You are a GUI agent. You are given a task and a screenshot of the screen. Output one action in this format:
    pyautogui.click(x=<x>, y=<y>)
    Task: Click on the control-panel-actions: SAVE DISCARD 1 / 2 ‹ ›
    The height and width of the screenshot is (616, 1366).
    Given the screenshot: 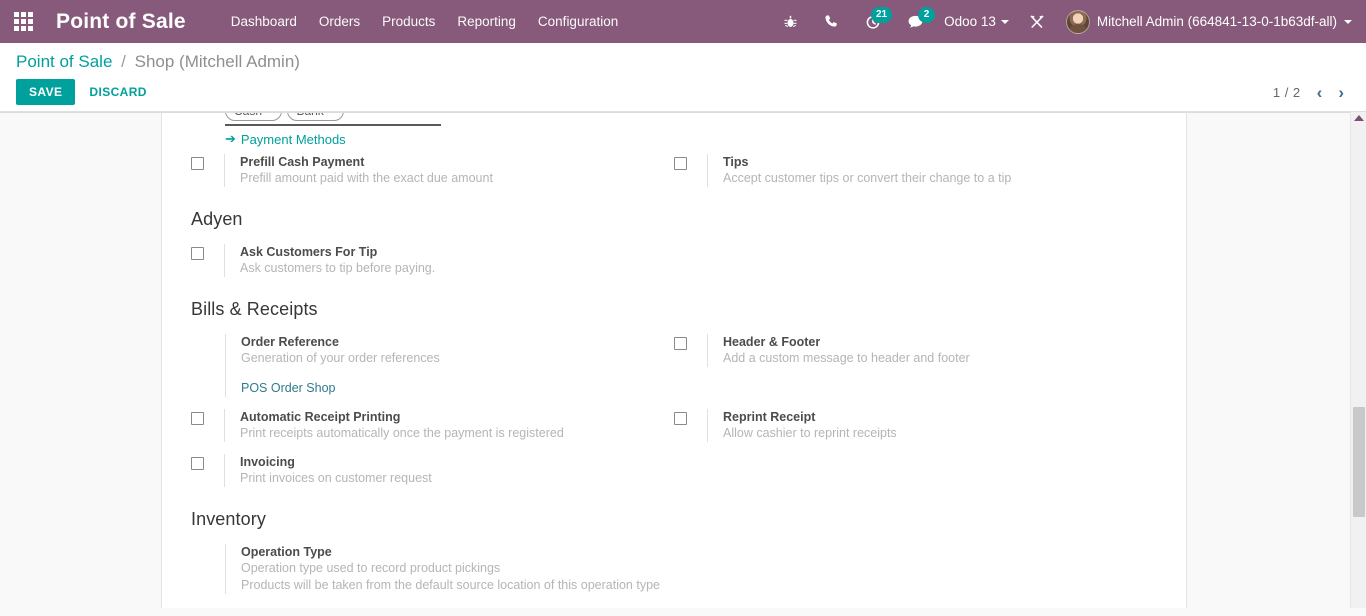 What is the action you would take?
    pyautogui.click(x=683, y=92)
    